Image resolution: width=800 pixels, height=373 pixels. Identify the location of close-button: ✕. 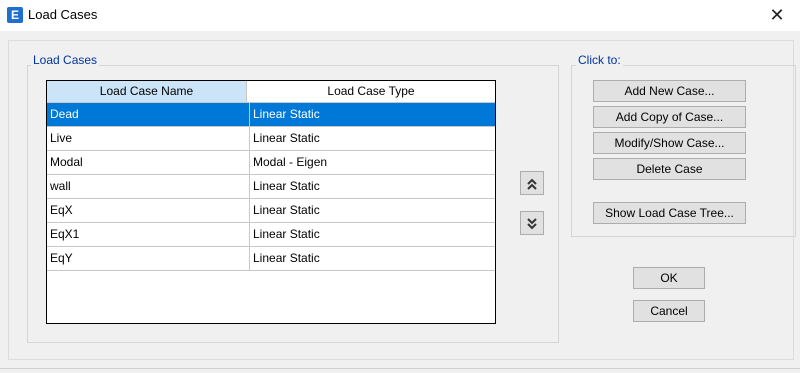
(777, 15).